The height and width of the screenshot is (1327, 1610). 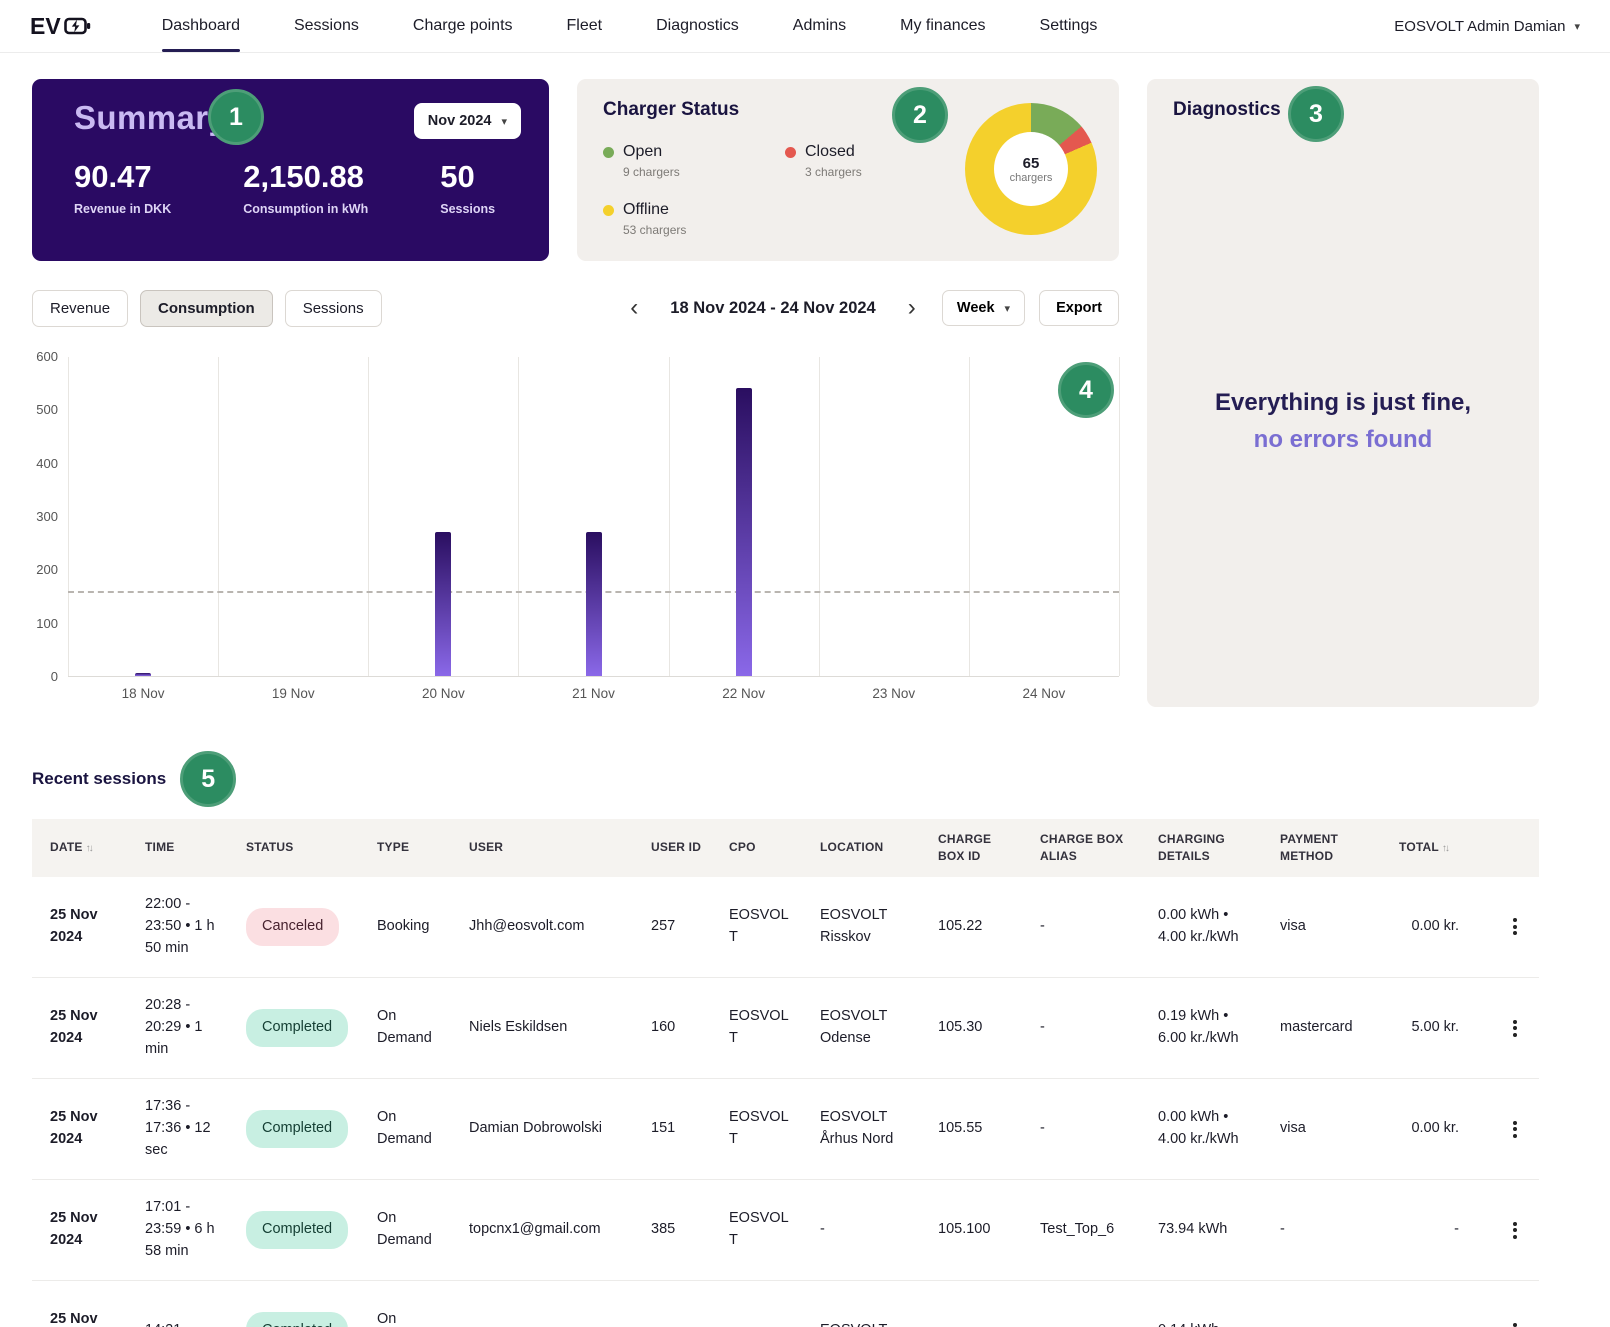 I want to click on session-location: EOSVOLT, so click(x=861, y=1303).